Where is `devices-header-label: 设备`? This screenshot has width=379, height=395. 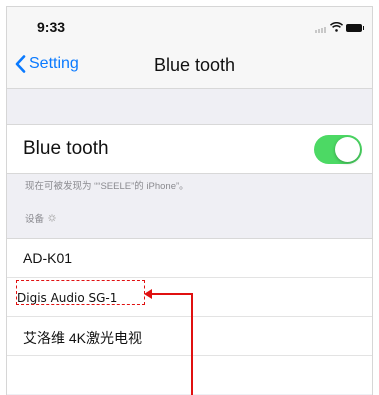
devices-header-label: 设备 is located at coordinates (35, 219).